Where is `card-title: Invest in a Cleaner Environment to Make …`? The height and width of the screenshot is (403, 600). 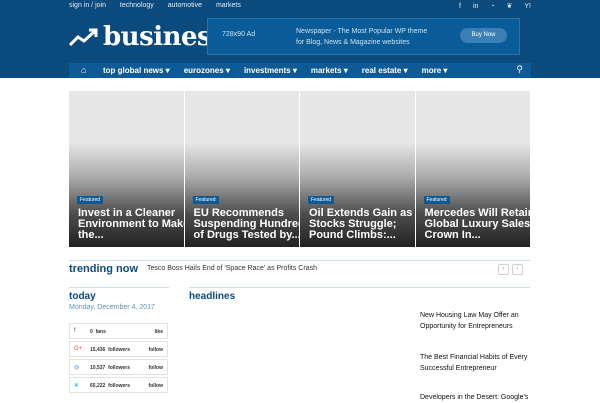 card-title: Invest in a Cleaner Environment to Make … is located at coordinates (131, 224).